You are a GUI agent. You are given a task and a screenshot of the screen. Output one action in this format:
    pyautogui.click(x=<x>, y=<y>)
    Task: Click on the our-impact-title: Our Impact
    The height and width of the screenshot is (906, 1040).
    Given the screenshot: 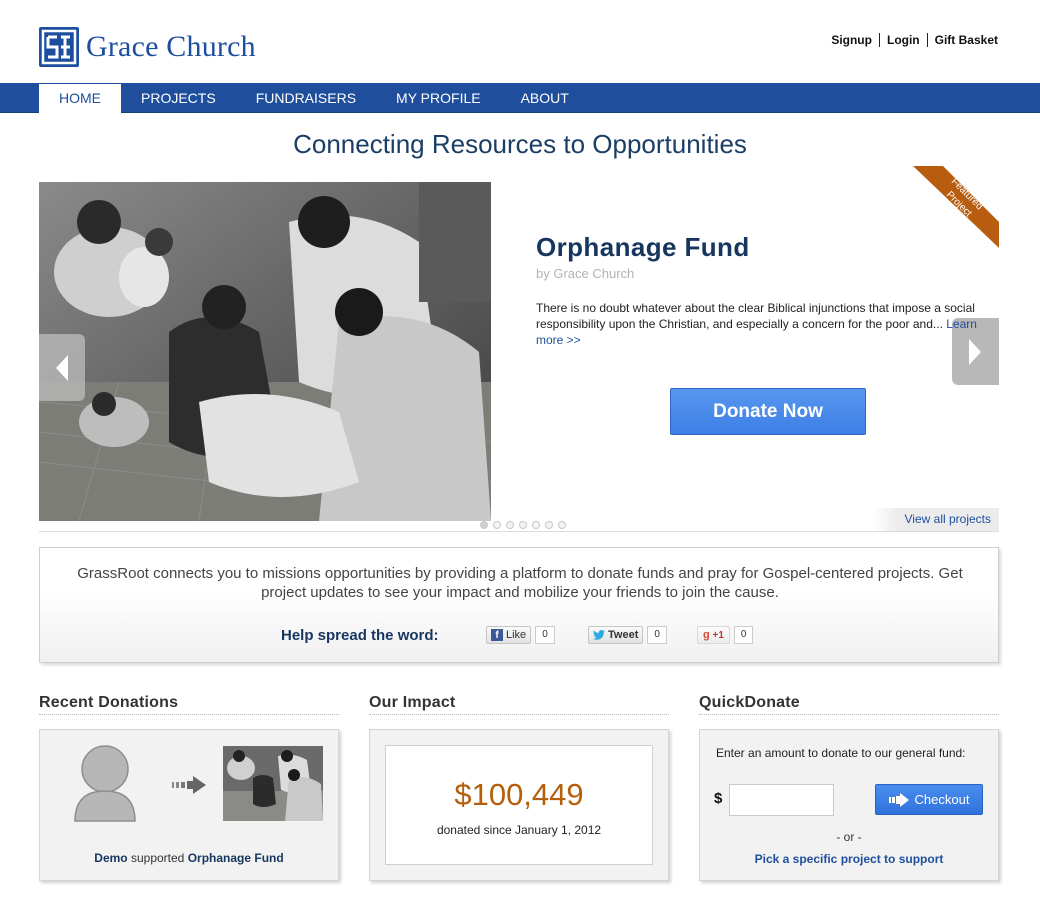 What is the action you would take?
    pyautogui.click(x=412, y=702)
    